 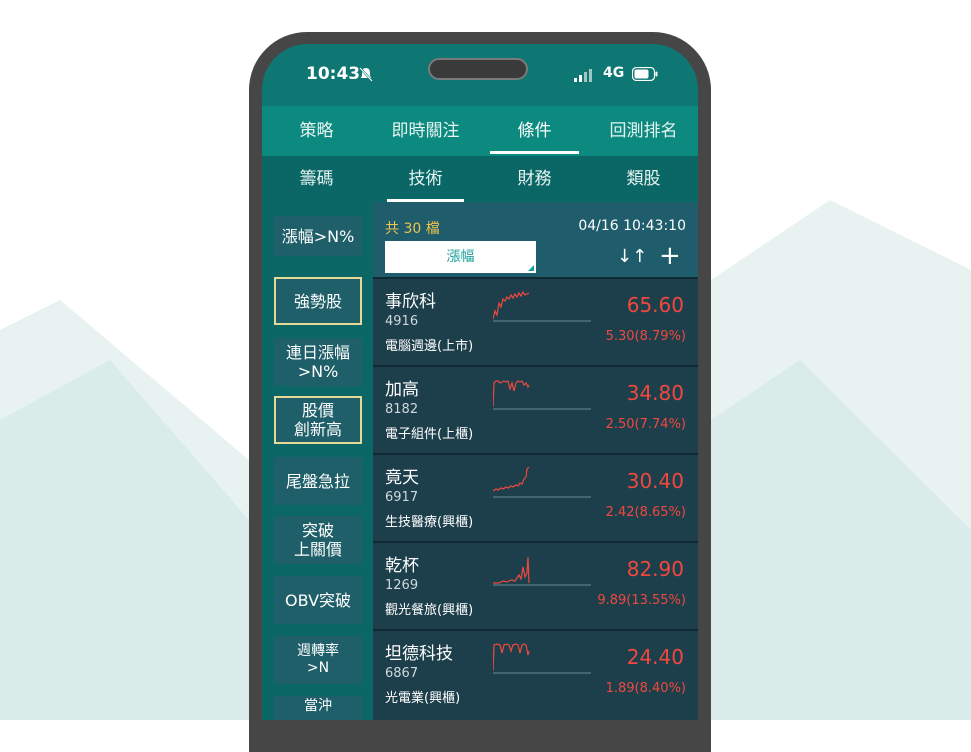 What do you see at coordinates (402, 390) in the screenshot?
I see `stock-name: 加高` at bounding box center [402, 390].